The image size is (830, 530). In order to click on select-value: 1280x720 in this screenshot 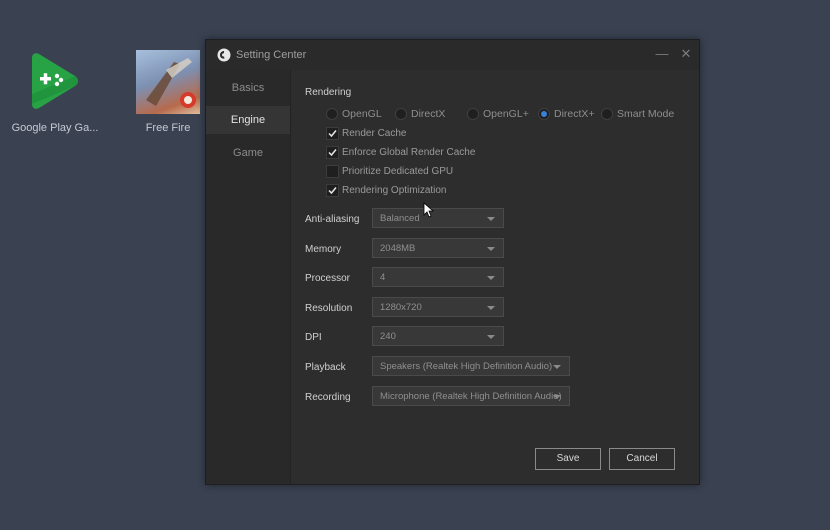, I will do `click(401, 307)`.